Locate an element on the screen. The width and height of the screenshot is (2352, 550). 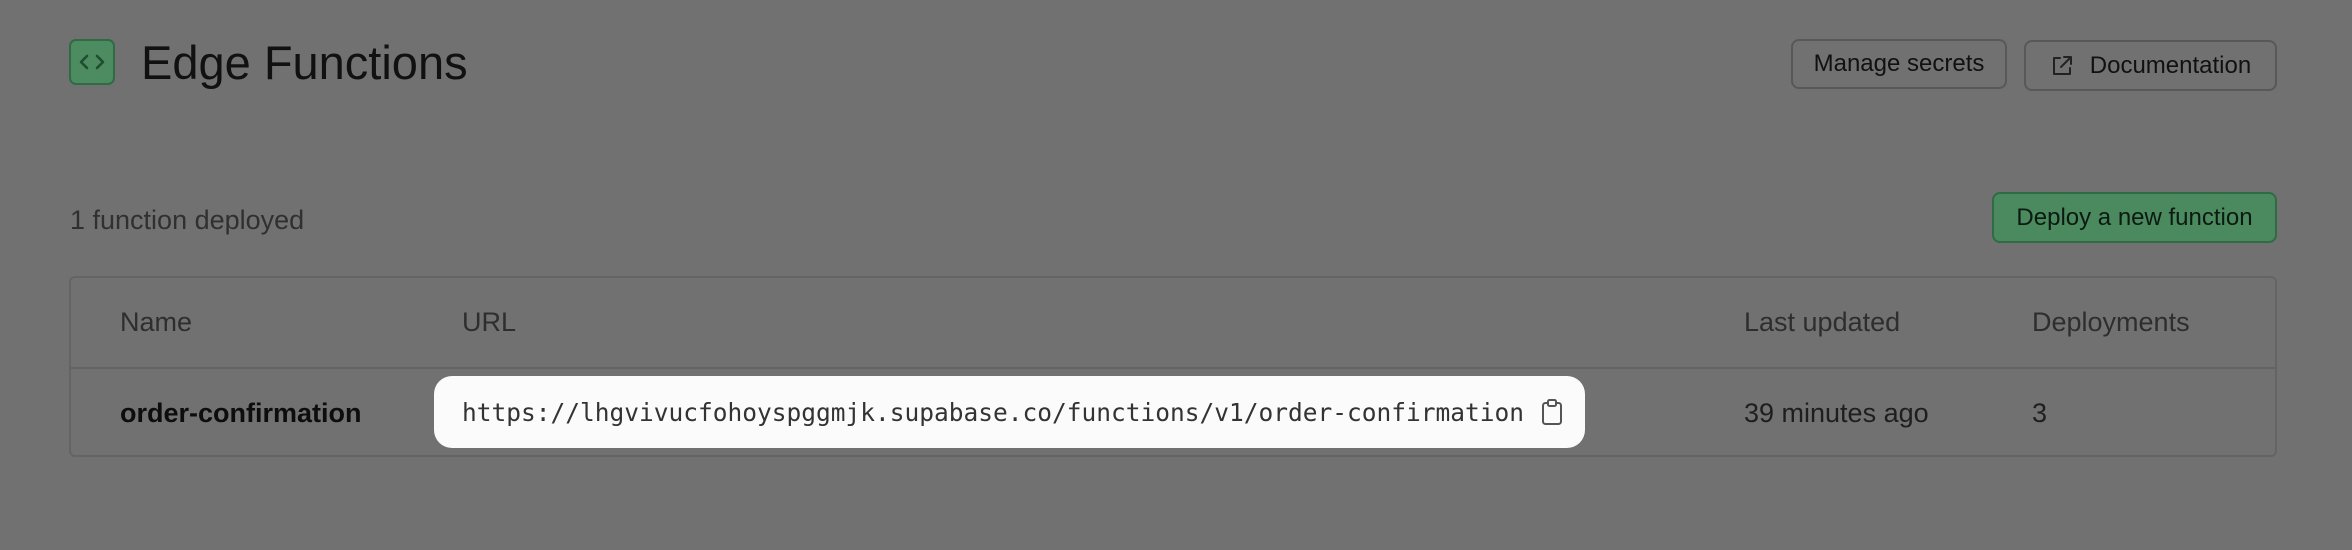
clipboard-icon is located at coordinates (1552, 412).